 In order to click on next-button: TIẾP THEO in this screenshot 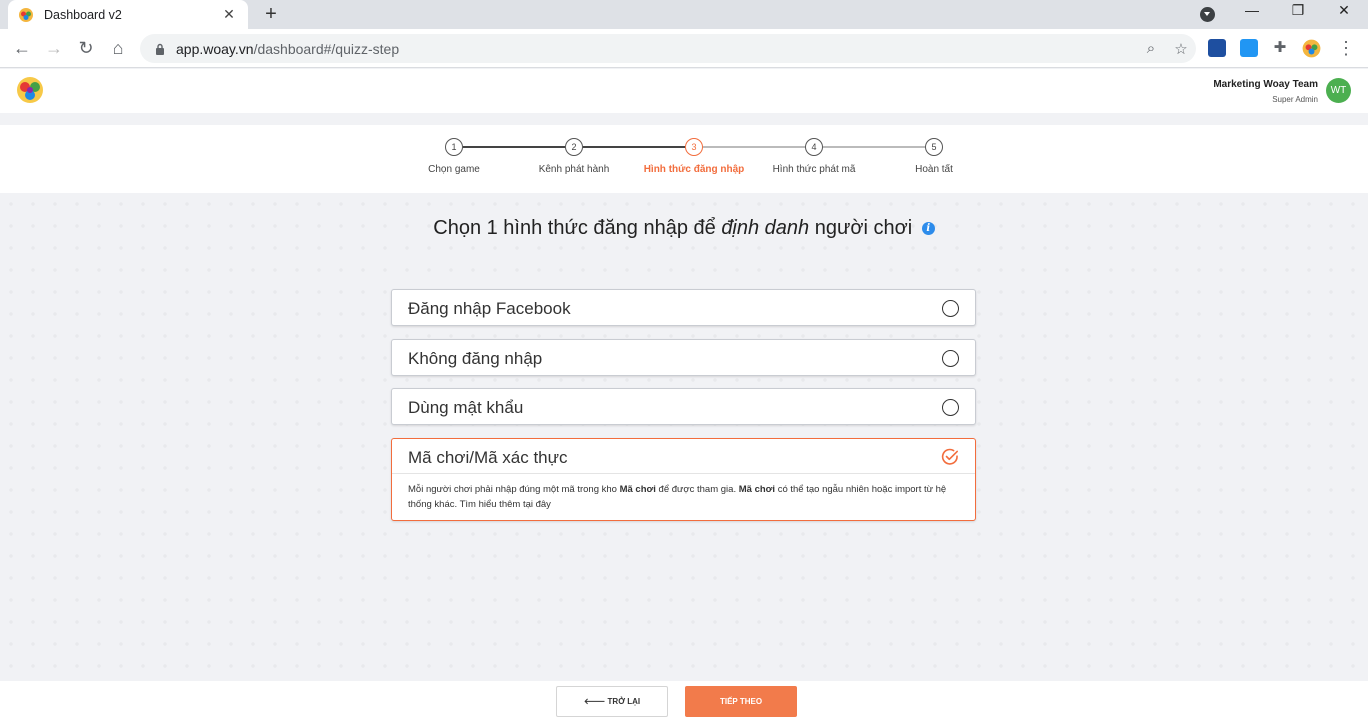, I will do `click(741, 701)`.